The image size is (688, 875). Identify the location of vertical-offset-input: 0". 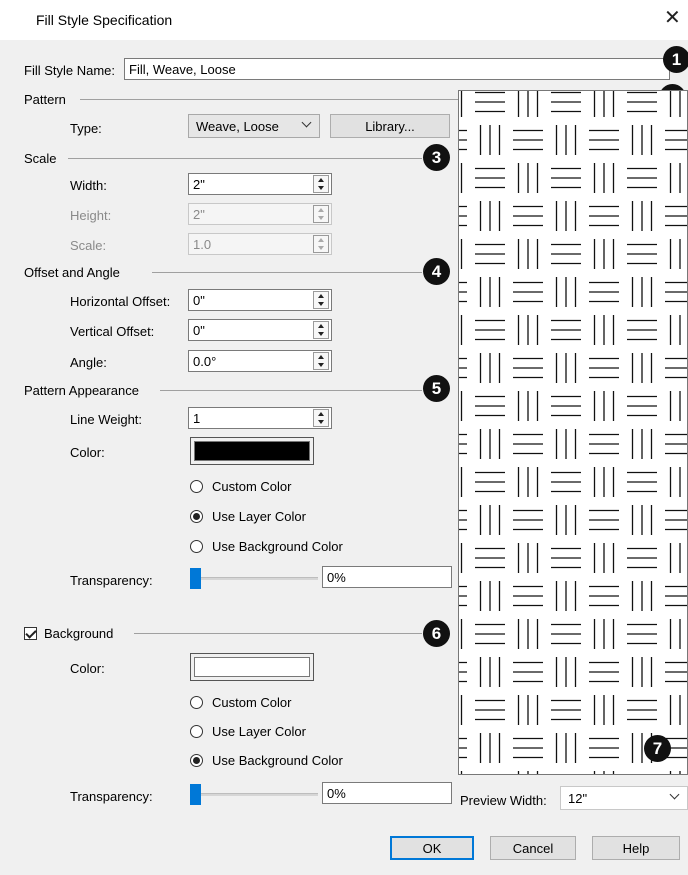
(260, 330).